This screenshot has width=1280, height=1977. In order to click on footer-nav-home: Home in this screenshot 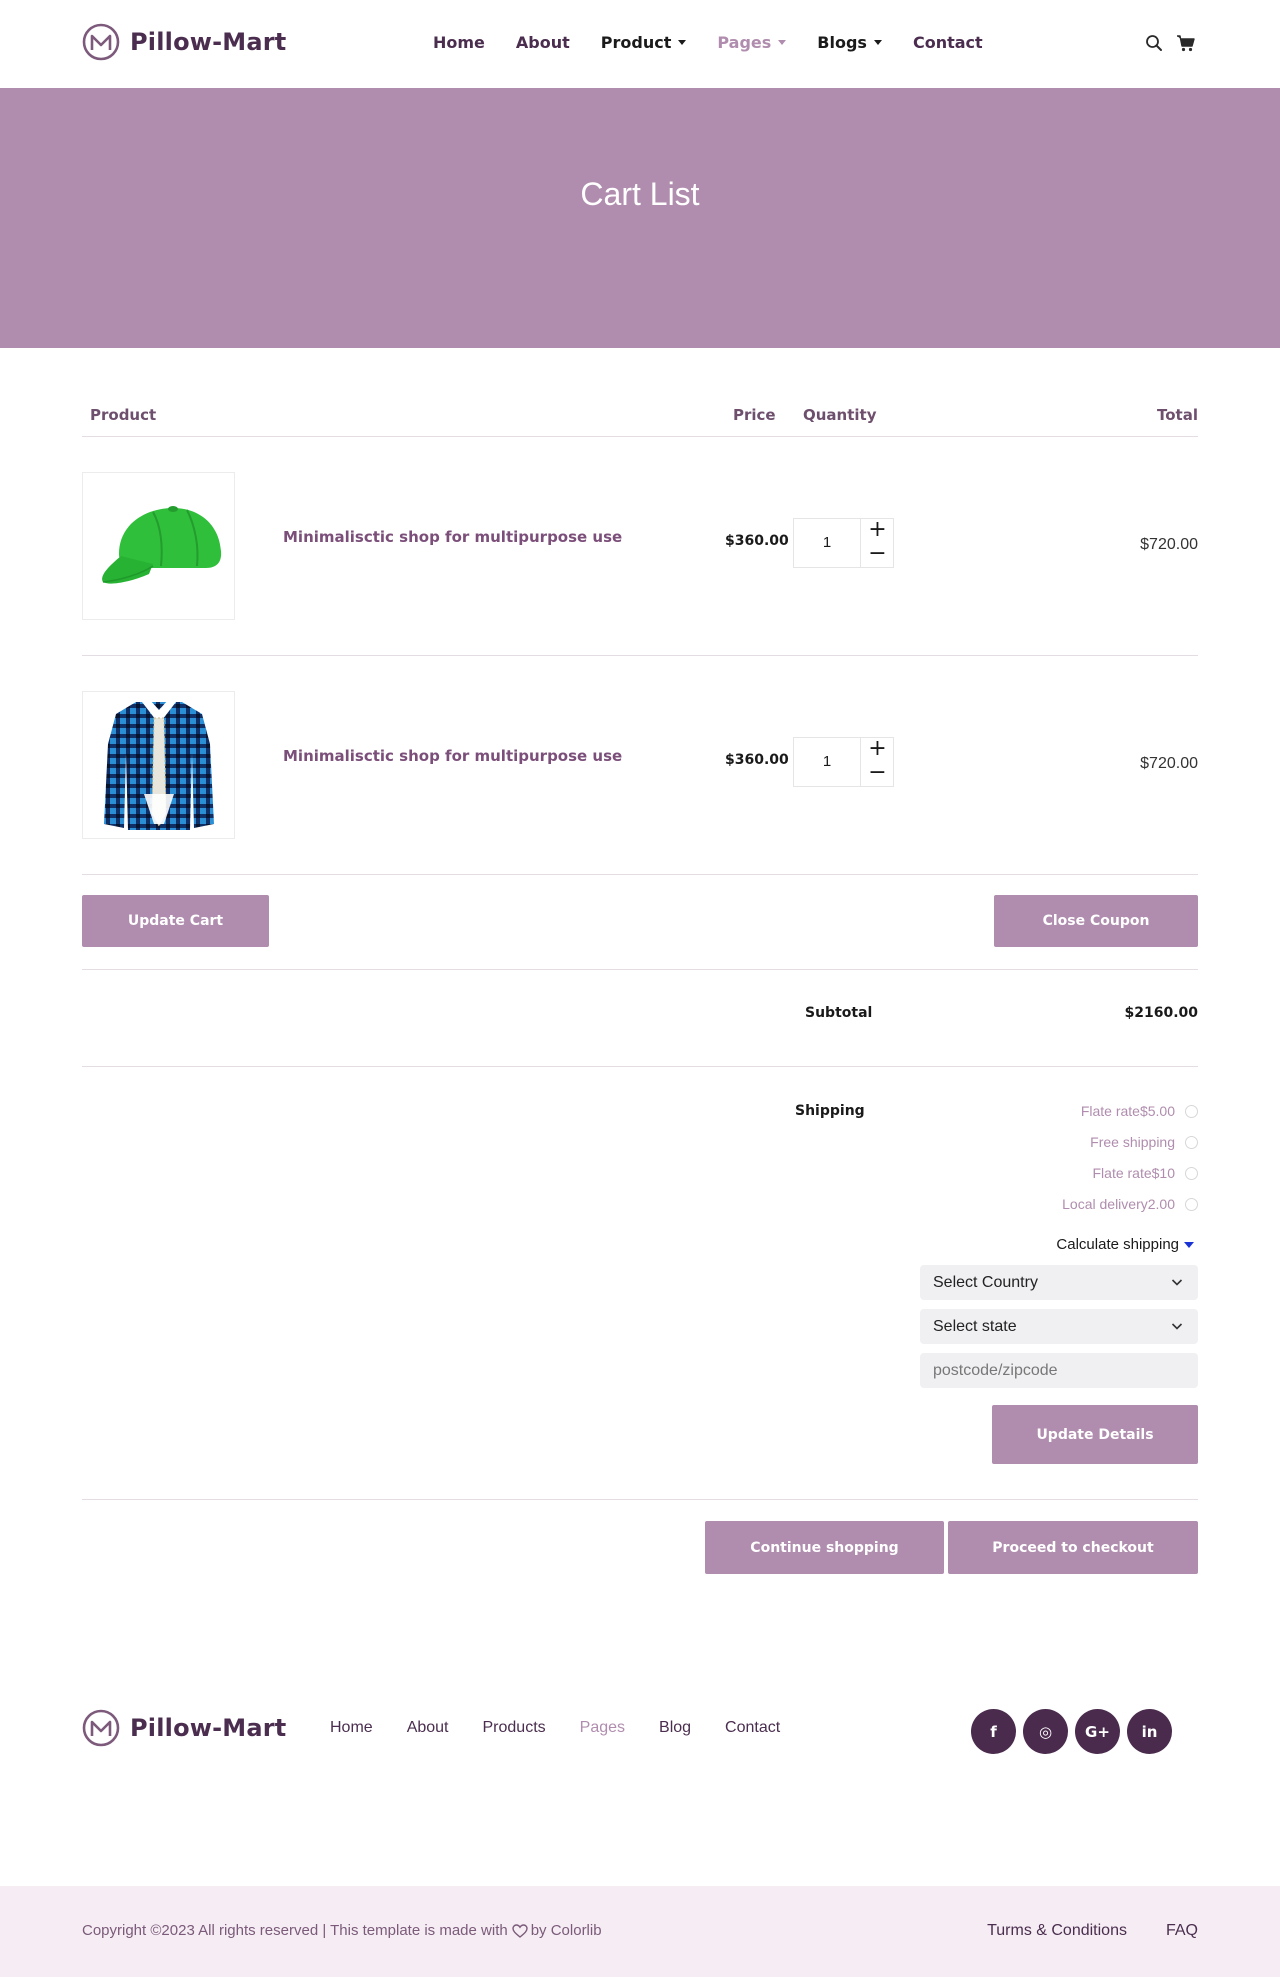, I will do `click(351, 1728)`.